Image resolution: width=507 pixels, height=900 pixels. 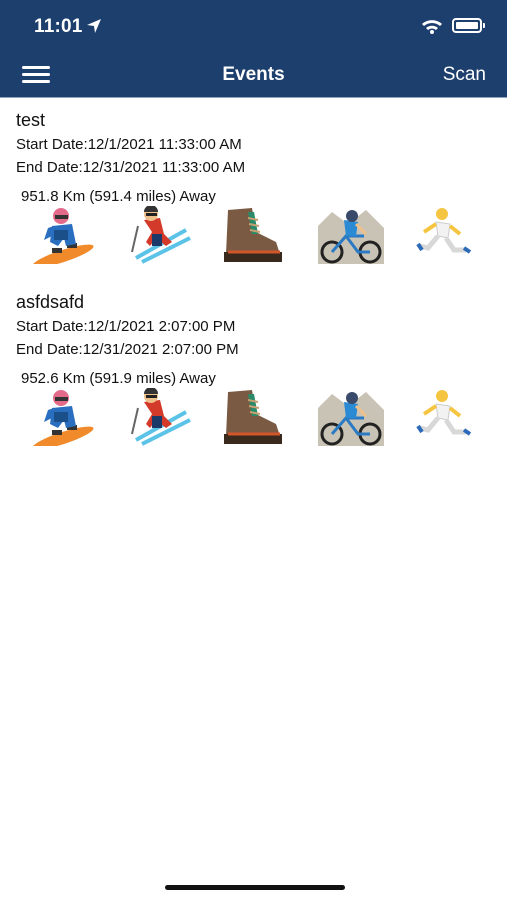 What do you see at coordinates (58, 26) in the screenshot?
I see `status-time: 11:01` at bounding box center [58, 26].